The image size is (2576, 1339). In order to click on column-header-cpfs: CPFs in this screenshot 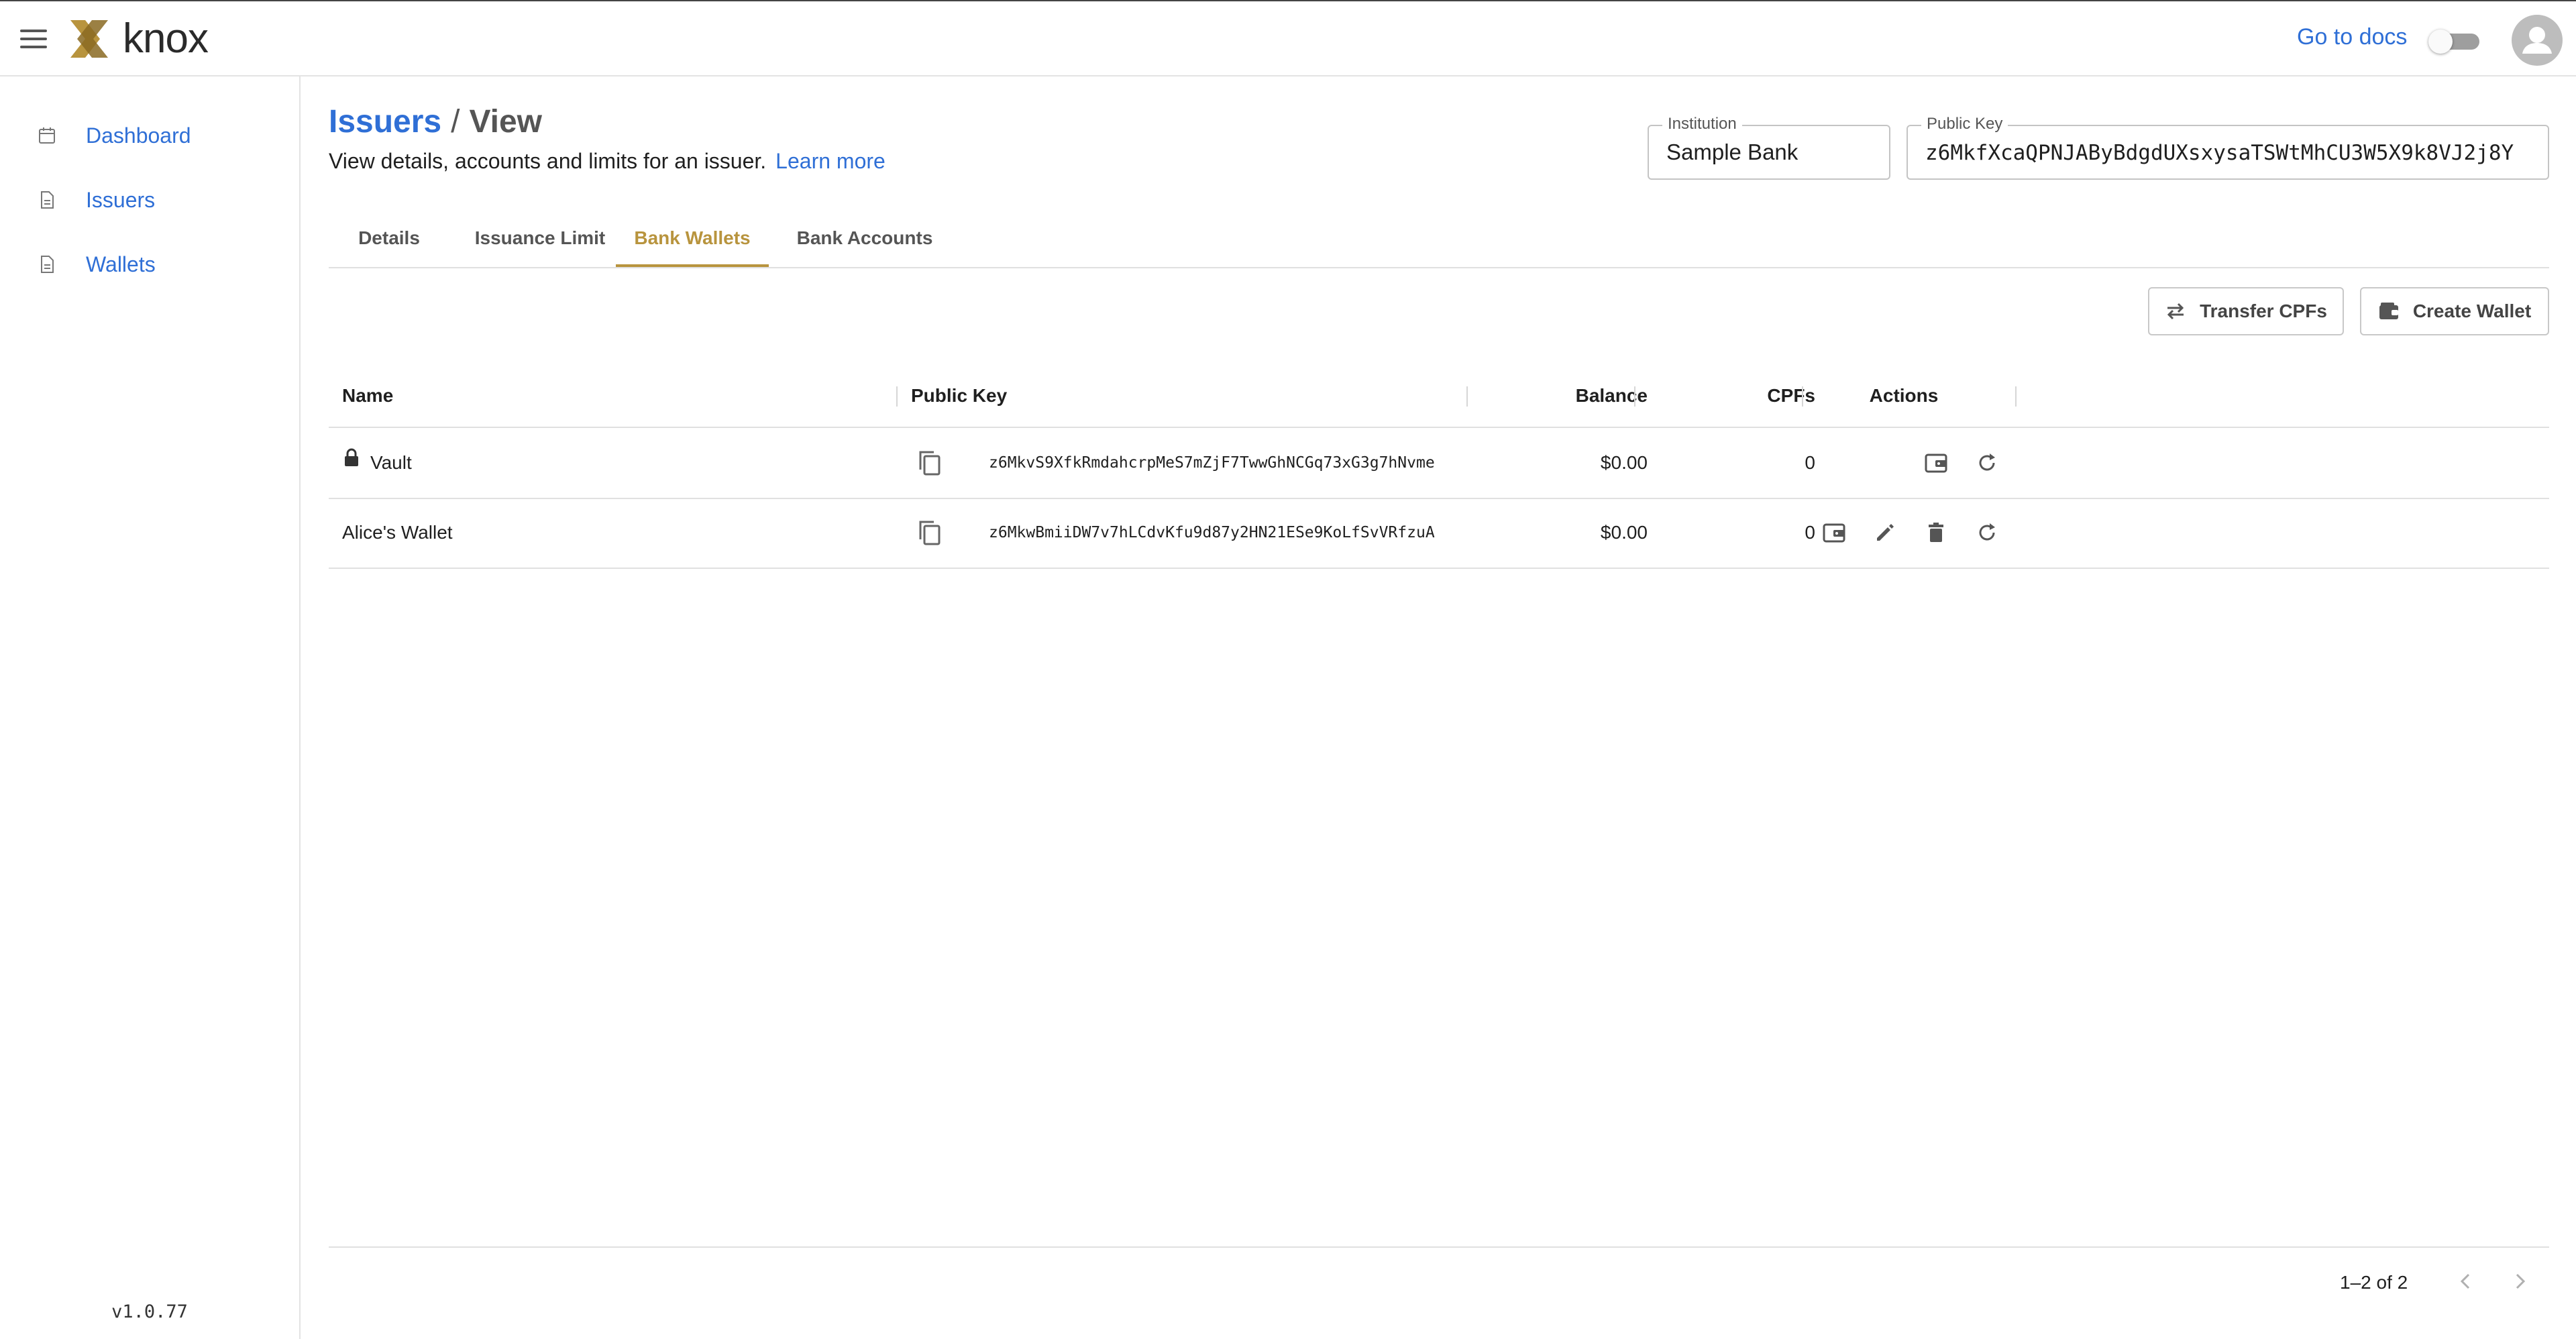, I will do `click(1732, 396)`.